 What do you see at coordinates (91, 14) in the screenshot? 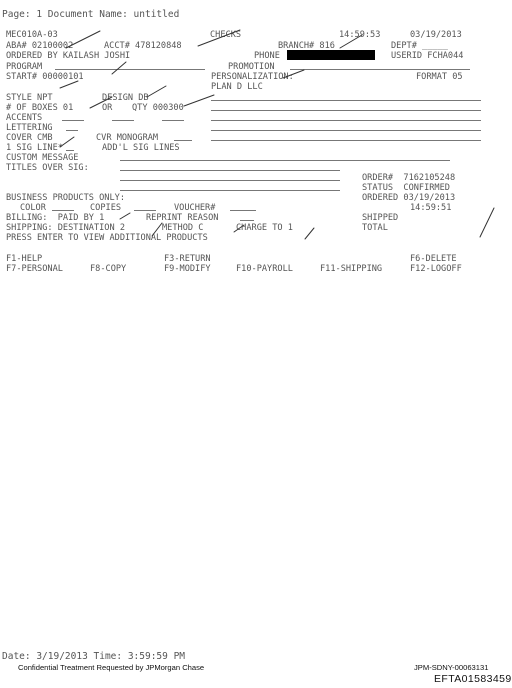
I see `page-header: Page: 1 Document Name: untitled` at bounding box center [91, 14].